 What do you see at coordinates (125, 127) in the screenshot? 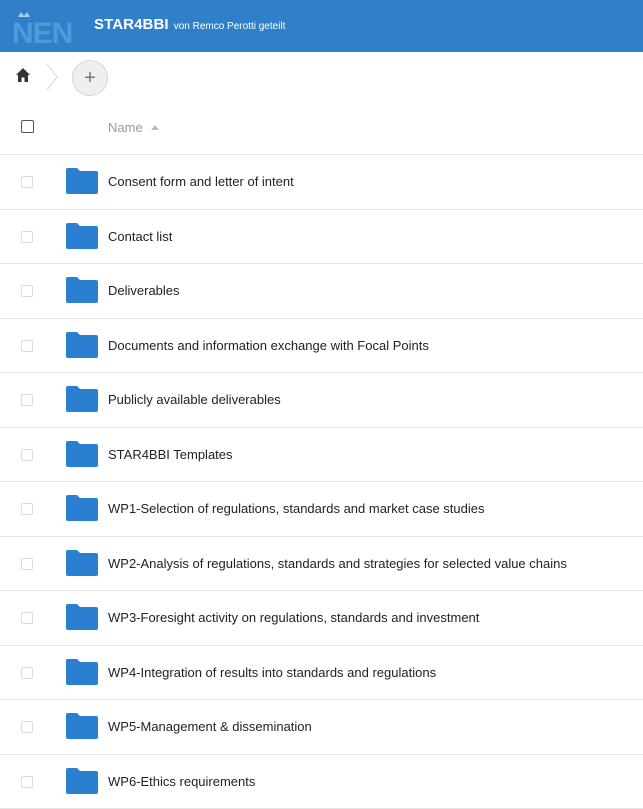
I see `name-column-label: Name` at bounding box center [125, 127].